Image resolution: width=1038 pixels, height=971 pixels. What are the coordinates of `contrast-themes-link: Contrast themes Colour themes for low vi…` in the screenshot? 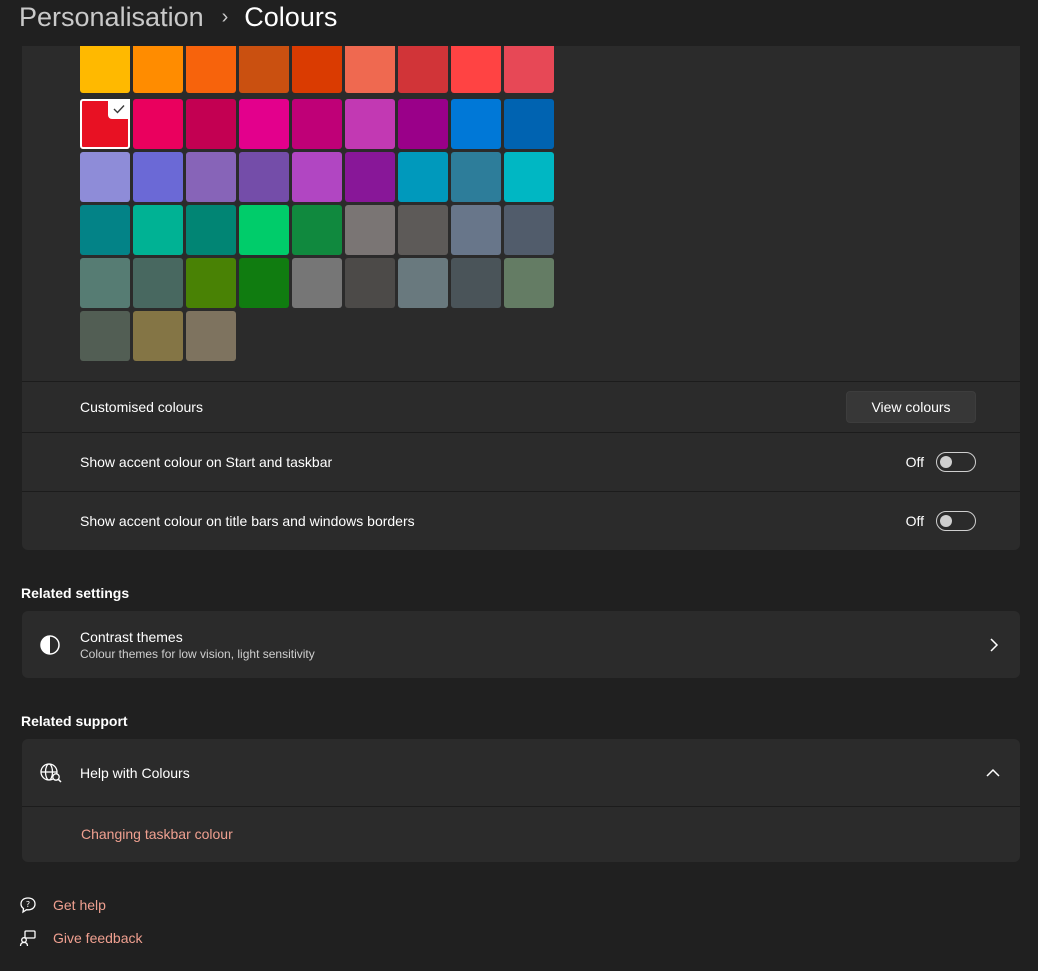 It's located at (521, 644).